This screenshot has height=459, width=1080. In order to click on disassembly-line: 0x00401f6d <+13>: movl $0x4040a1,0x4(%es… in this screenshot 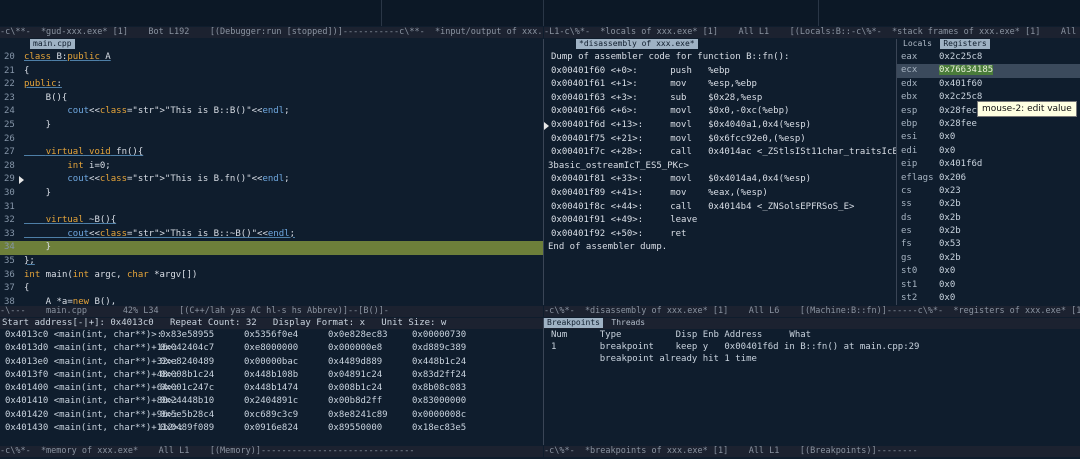, I will do `click(720, 126)`.